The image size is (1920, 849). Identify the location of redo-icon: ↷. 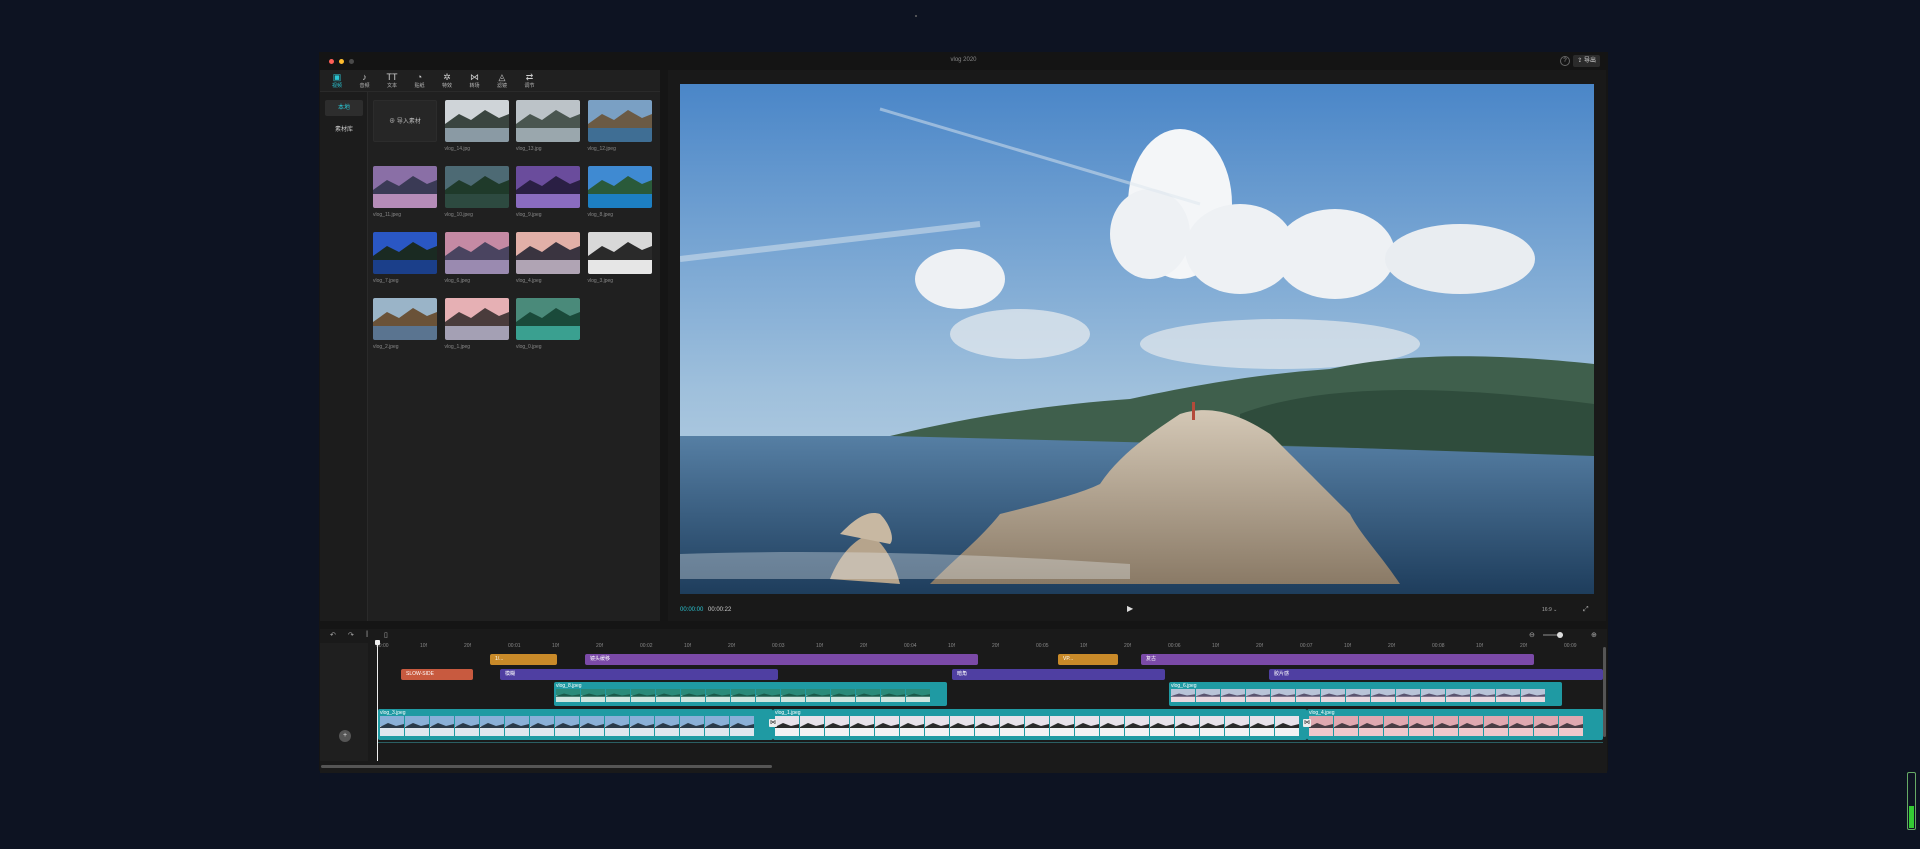
(351, 635).